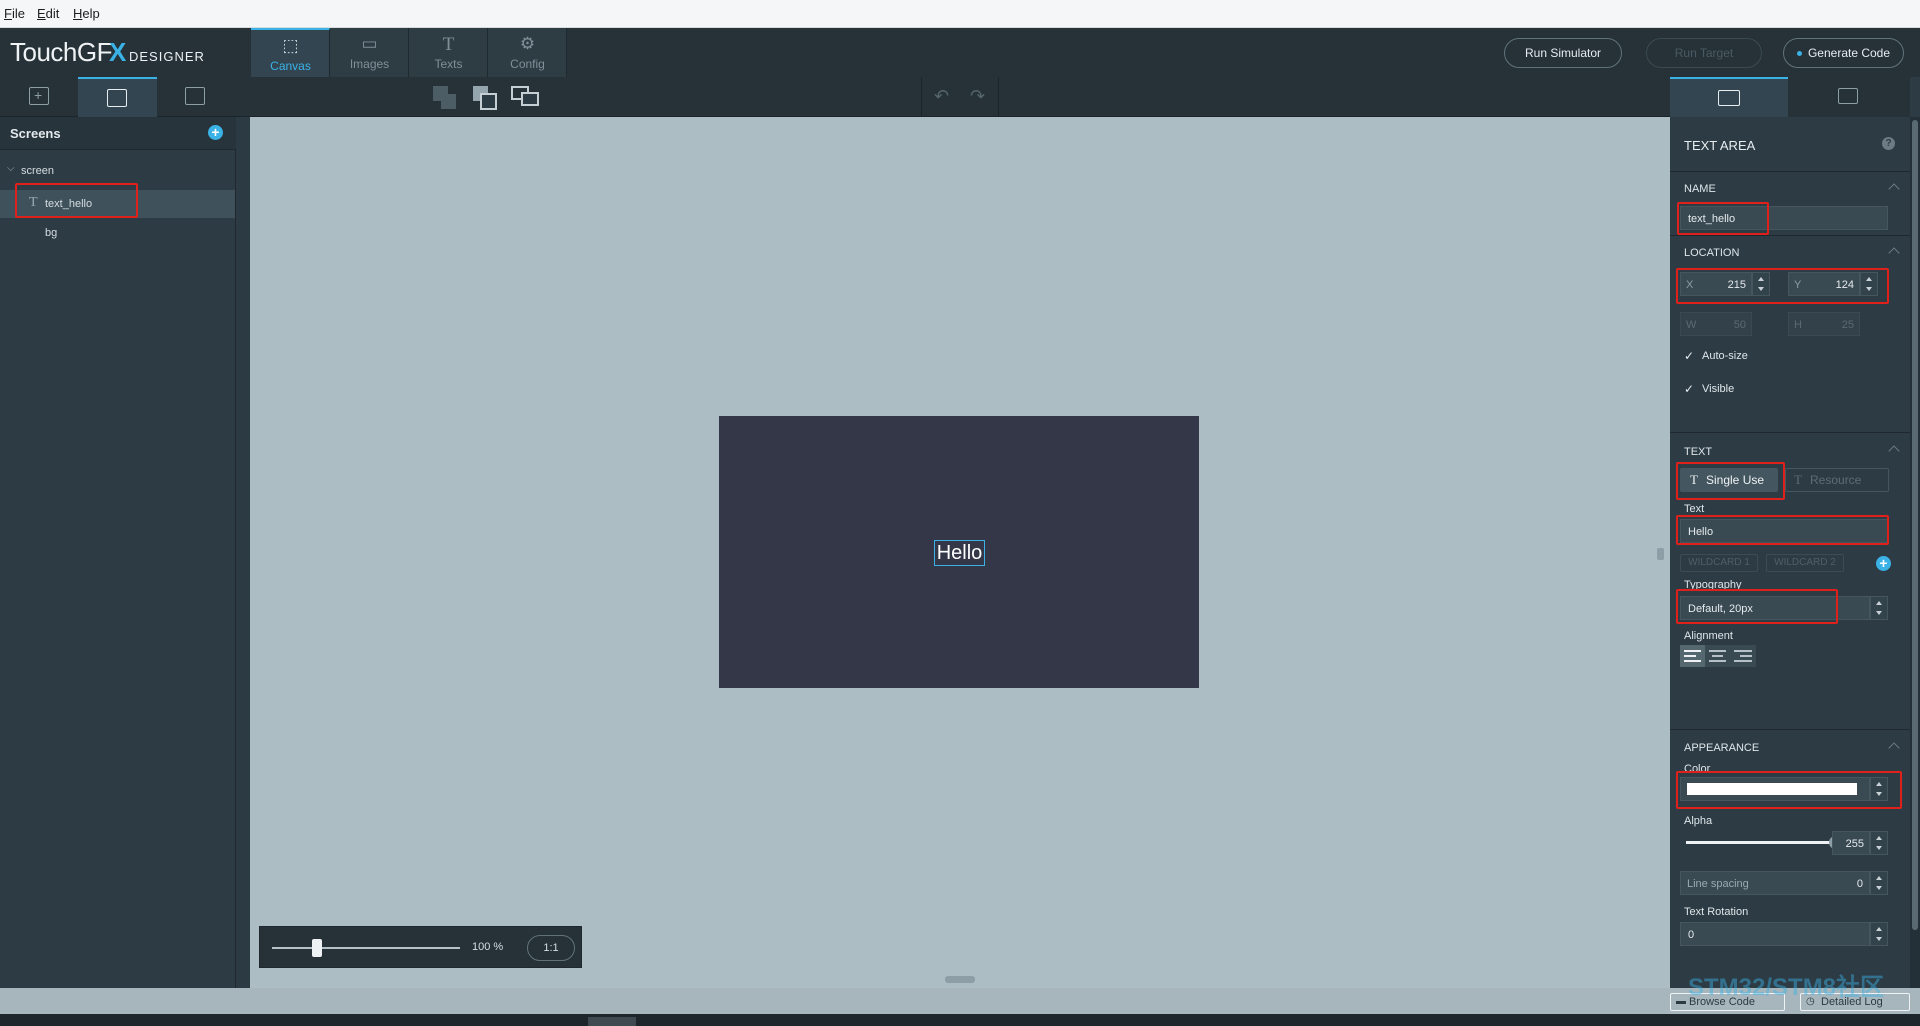 This screenshot has width=1920, height=1026. I want to click on chevron-down-icon: ⌵, so click(11, 168).